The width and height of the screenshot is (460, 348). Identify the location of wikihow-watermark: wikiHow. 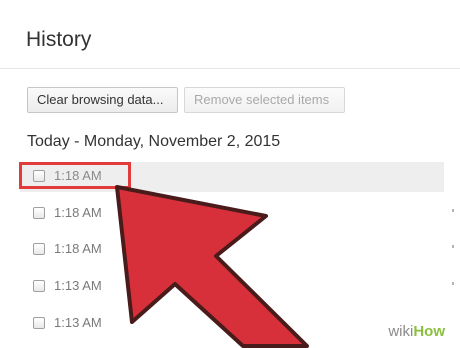
(416, 331).